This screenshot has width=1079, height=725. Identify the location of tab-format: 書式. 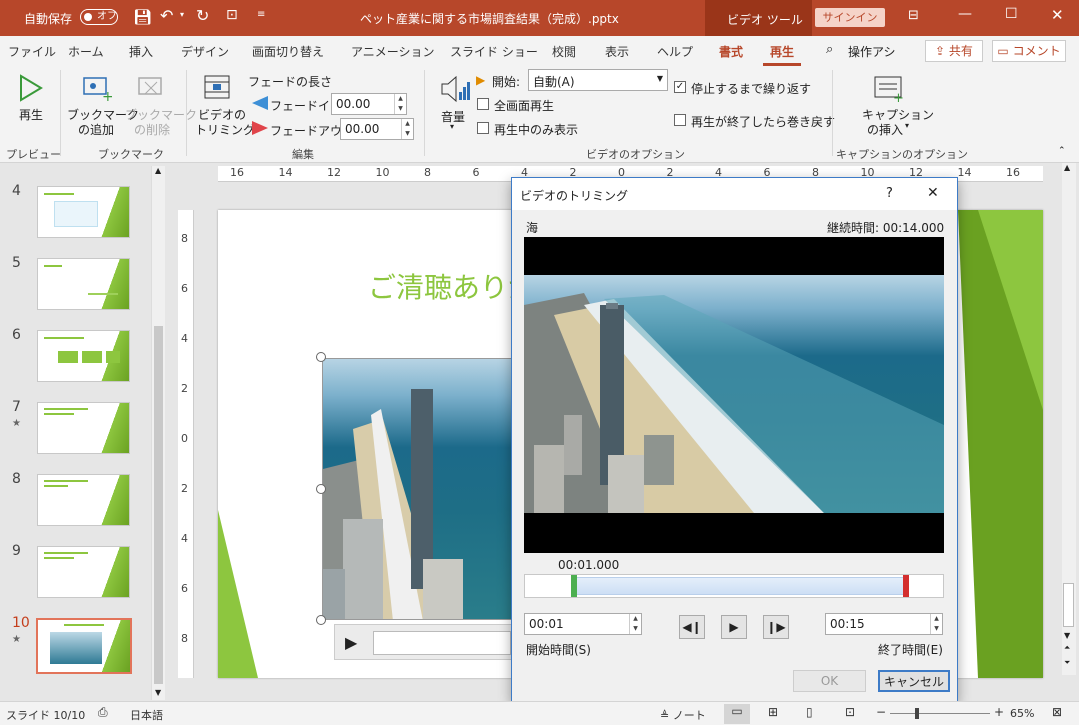
(731, 51).